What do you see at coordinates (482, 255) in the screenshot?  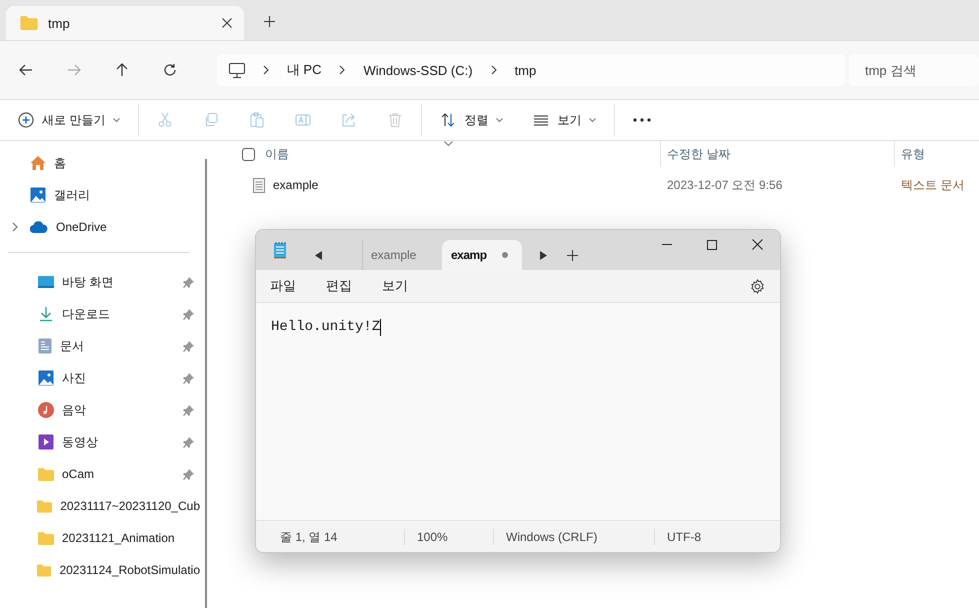 I see `document-tab: examp` at bounding box center [482, 255].